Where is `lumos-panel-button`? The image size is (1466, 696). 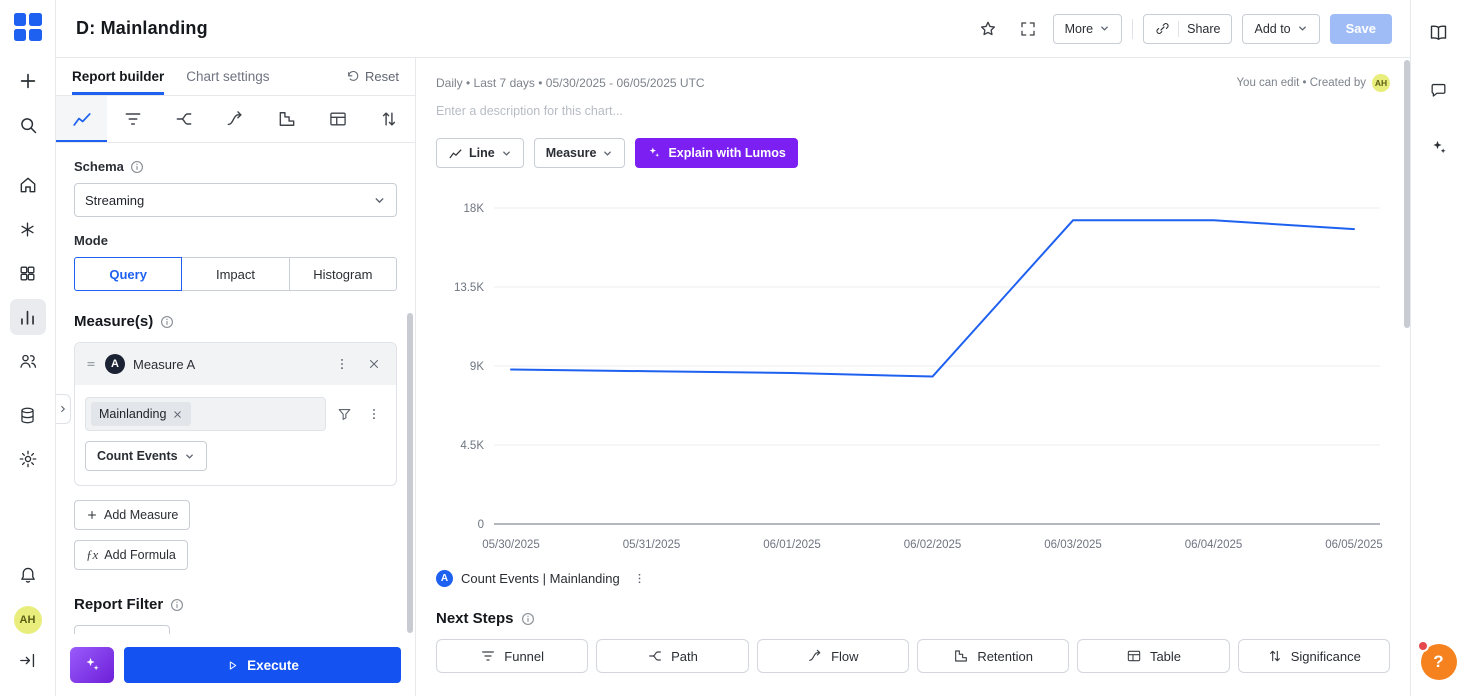 lumos-panel-button is located at coordinates (1439, 148).